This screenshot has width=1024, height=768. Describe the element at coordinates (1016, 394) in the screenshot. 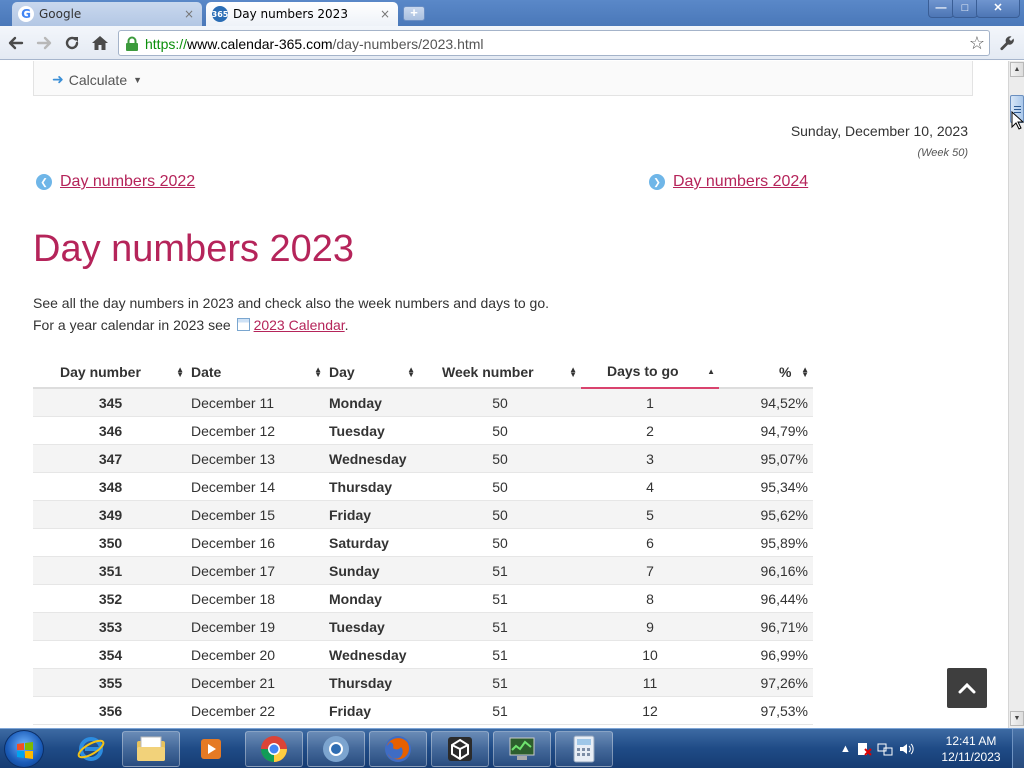

I see `vertical-scrollbar: ▲ ▼` at that location.